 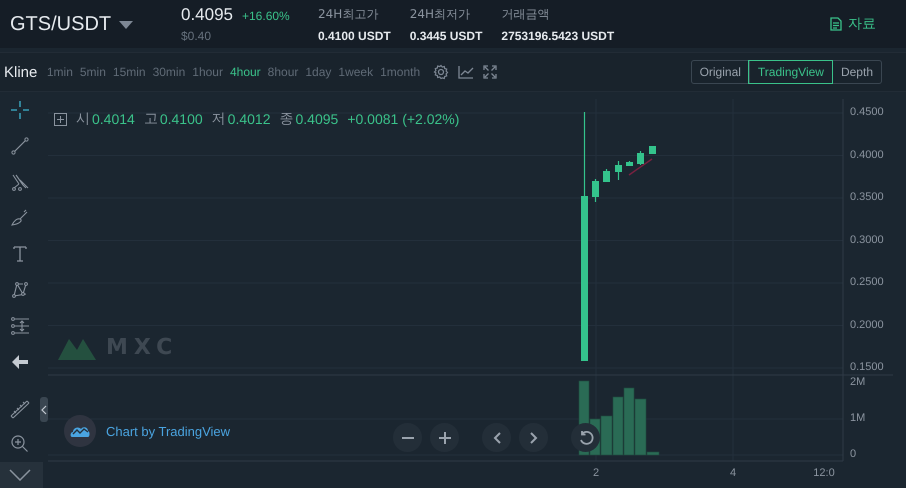 I want to click on settings-icon, so click(x=440, y=72).